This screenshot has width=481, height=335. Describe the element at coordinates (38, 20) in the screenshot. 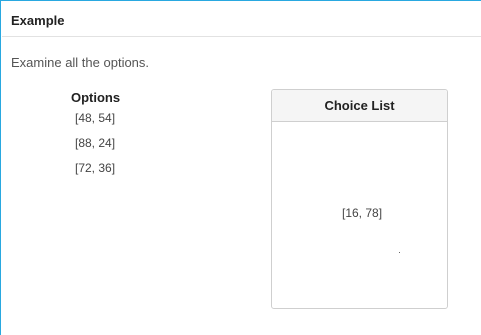

I see `panel-title: Example` at that location.